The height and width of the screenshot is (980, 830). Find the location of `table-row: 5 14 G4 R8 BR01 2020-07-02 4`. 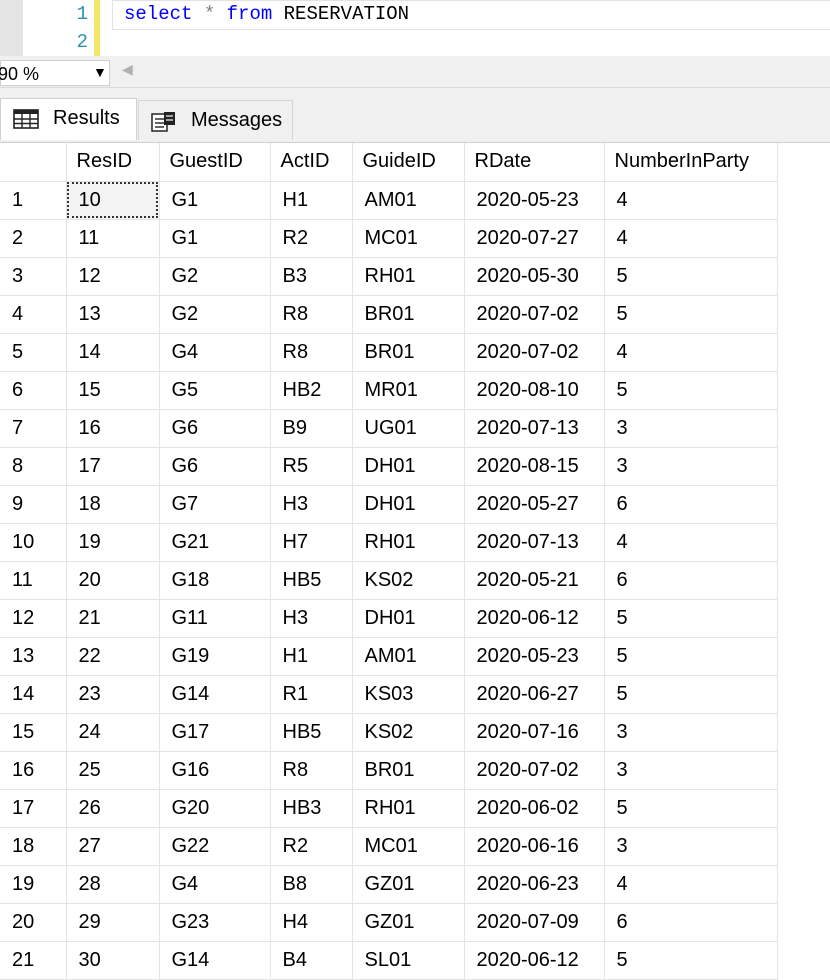

table-row: 5 14 G4 R8 BR01 2020-07-02 4 is located at coordinates (389, 352).